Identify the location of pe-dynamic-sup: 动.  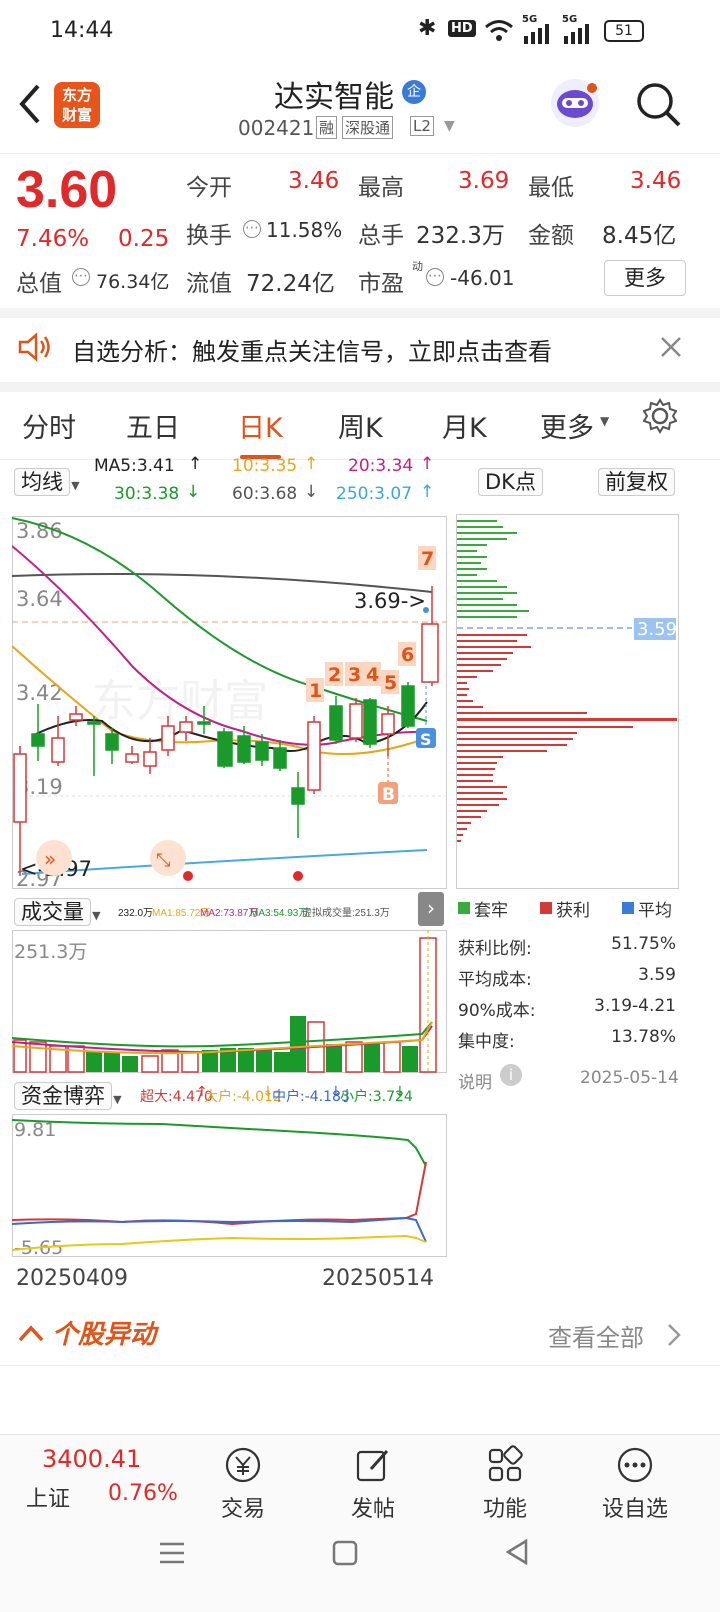
(417, 266).